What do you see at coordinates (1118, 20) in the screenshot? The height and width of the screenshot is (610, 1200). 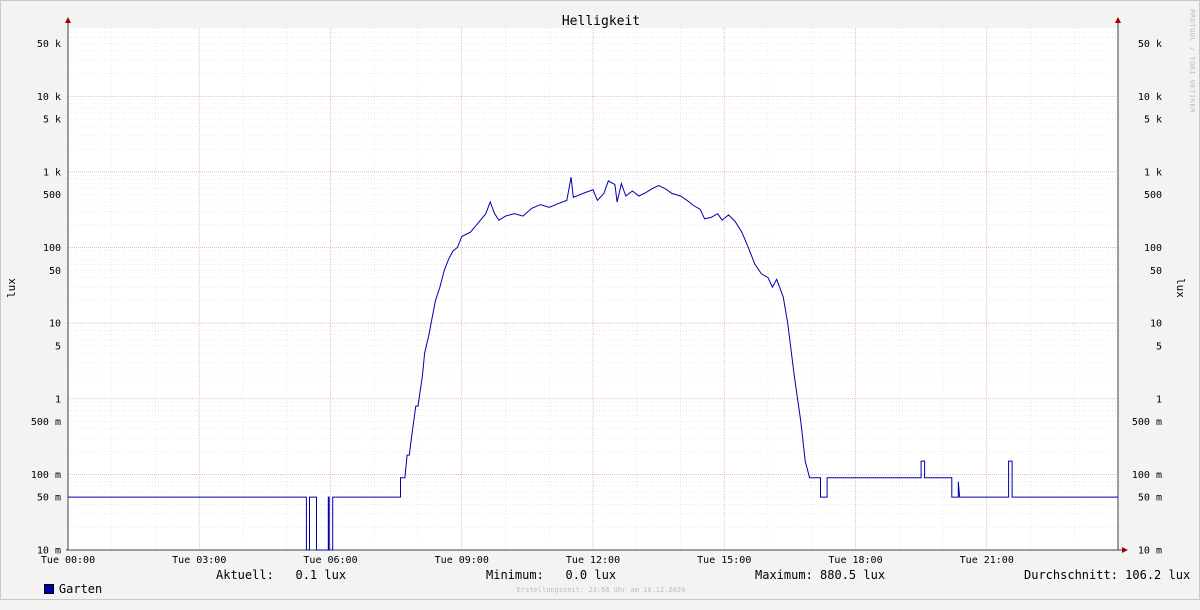 I see `y-axis-arrow-right` at bounding box center [1118, 20].